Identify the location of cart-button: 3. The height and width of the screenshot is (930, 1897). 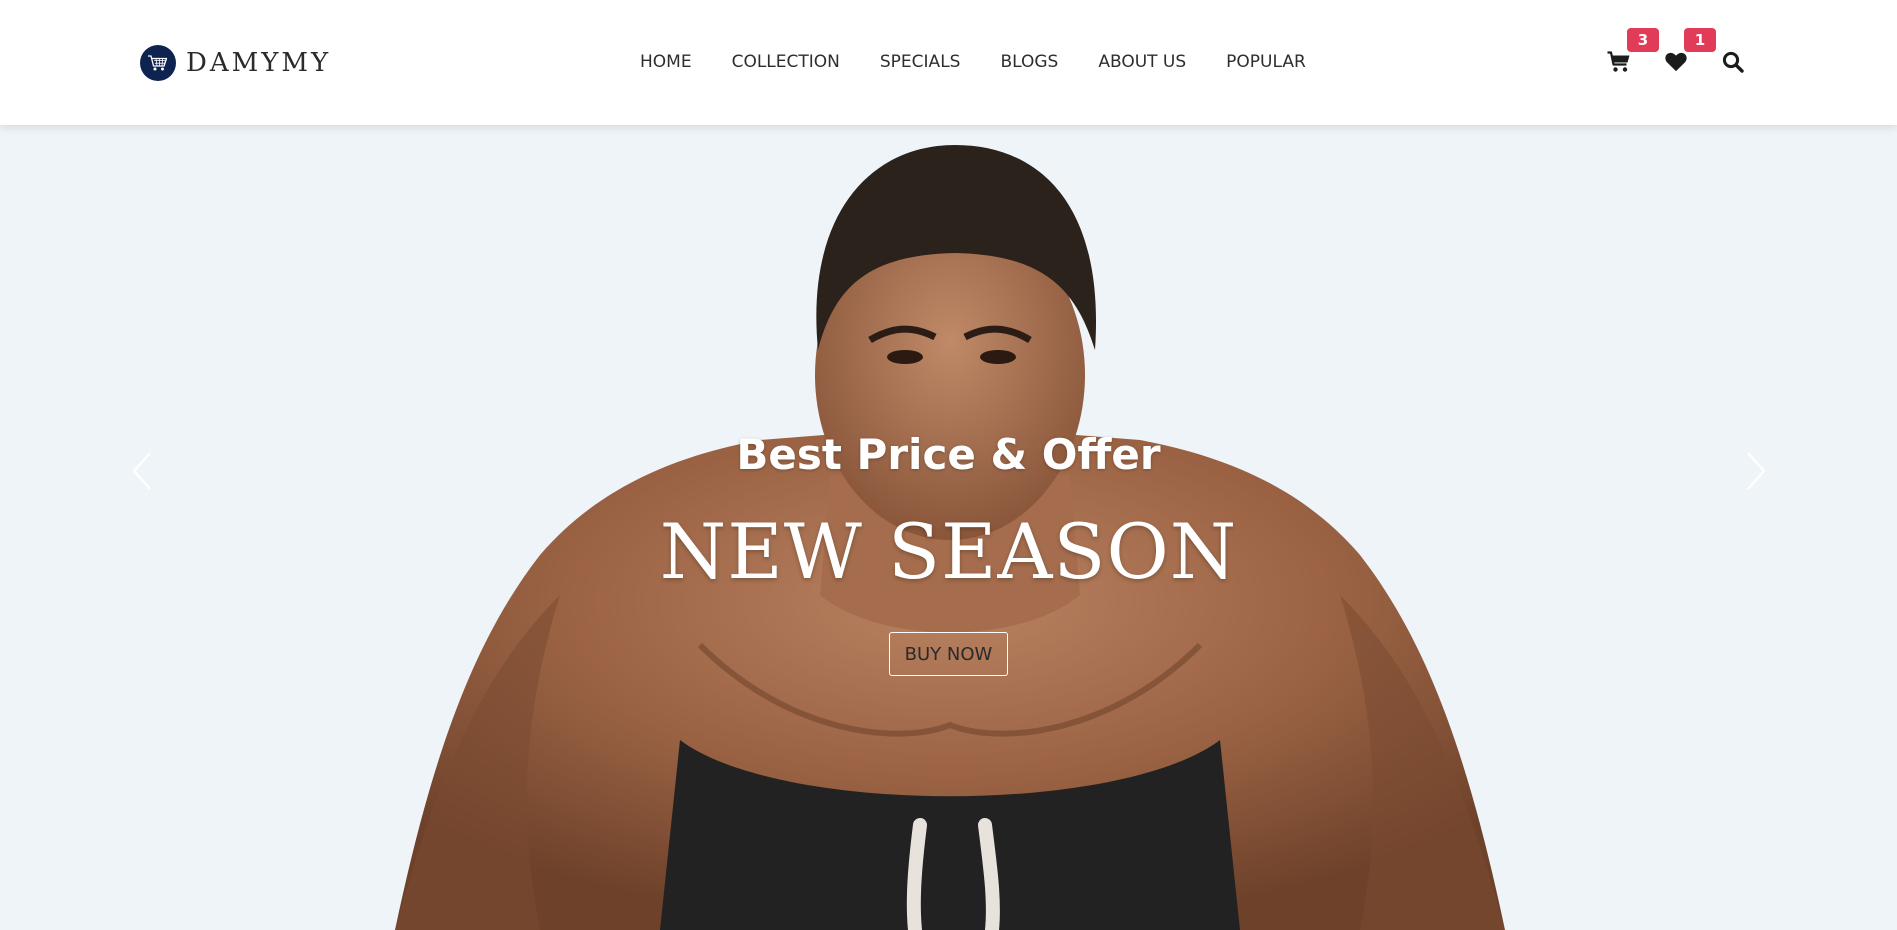
(1632, 52).